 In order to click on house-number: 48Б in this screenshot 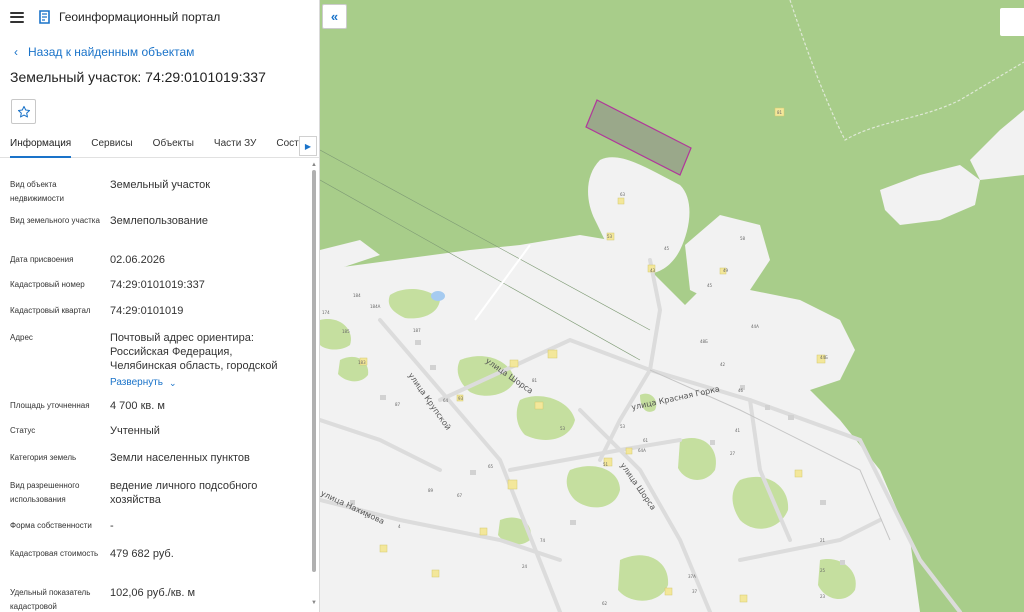, I will do `click(704, 341)`.